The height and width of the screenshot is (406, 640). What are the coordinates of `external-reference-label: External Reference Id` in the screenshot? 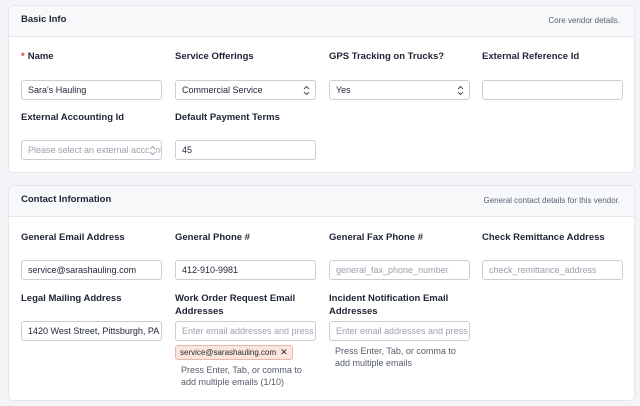 It's located at (531, 56).